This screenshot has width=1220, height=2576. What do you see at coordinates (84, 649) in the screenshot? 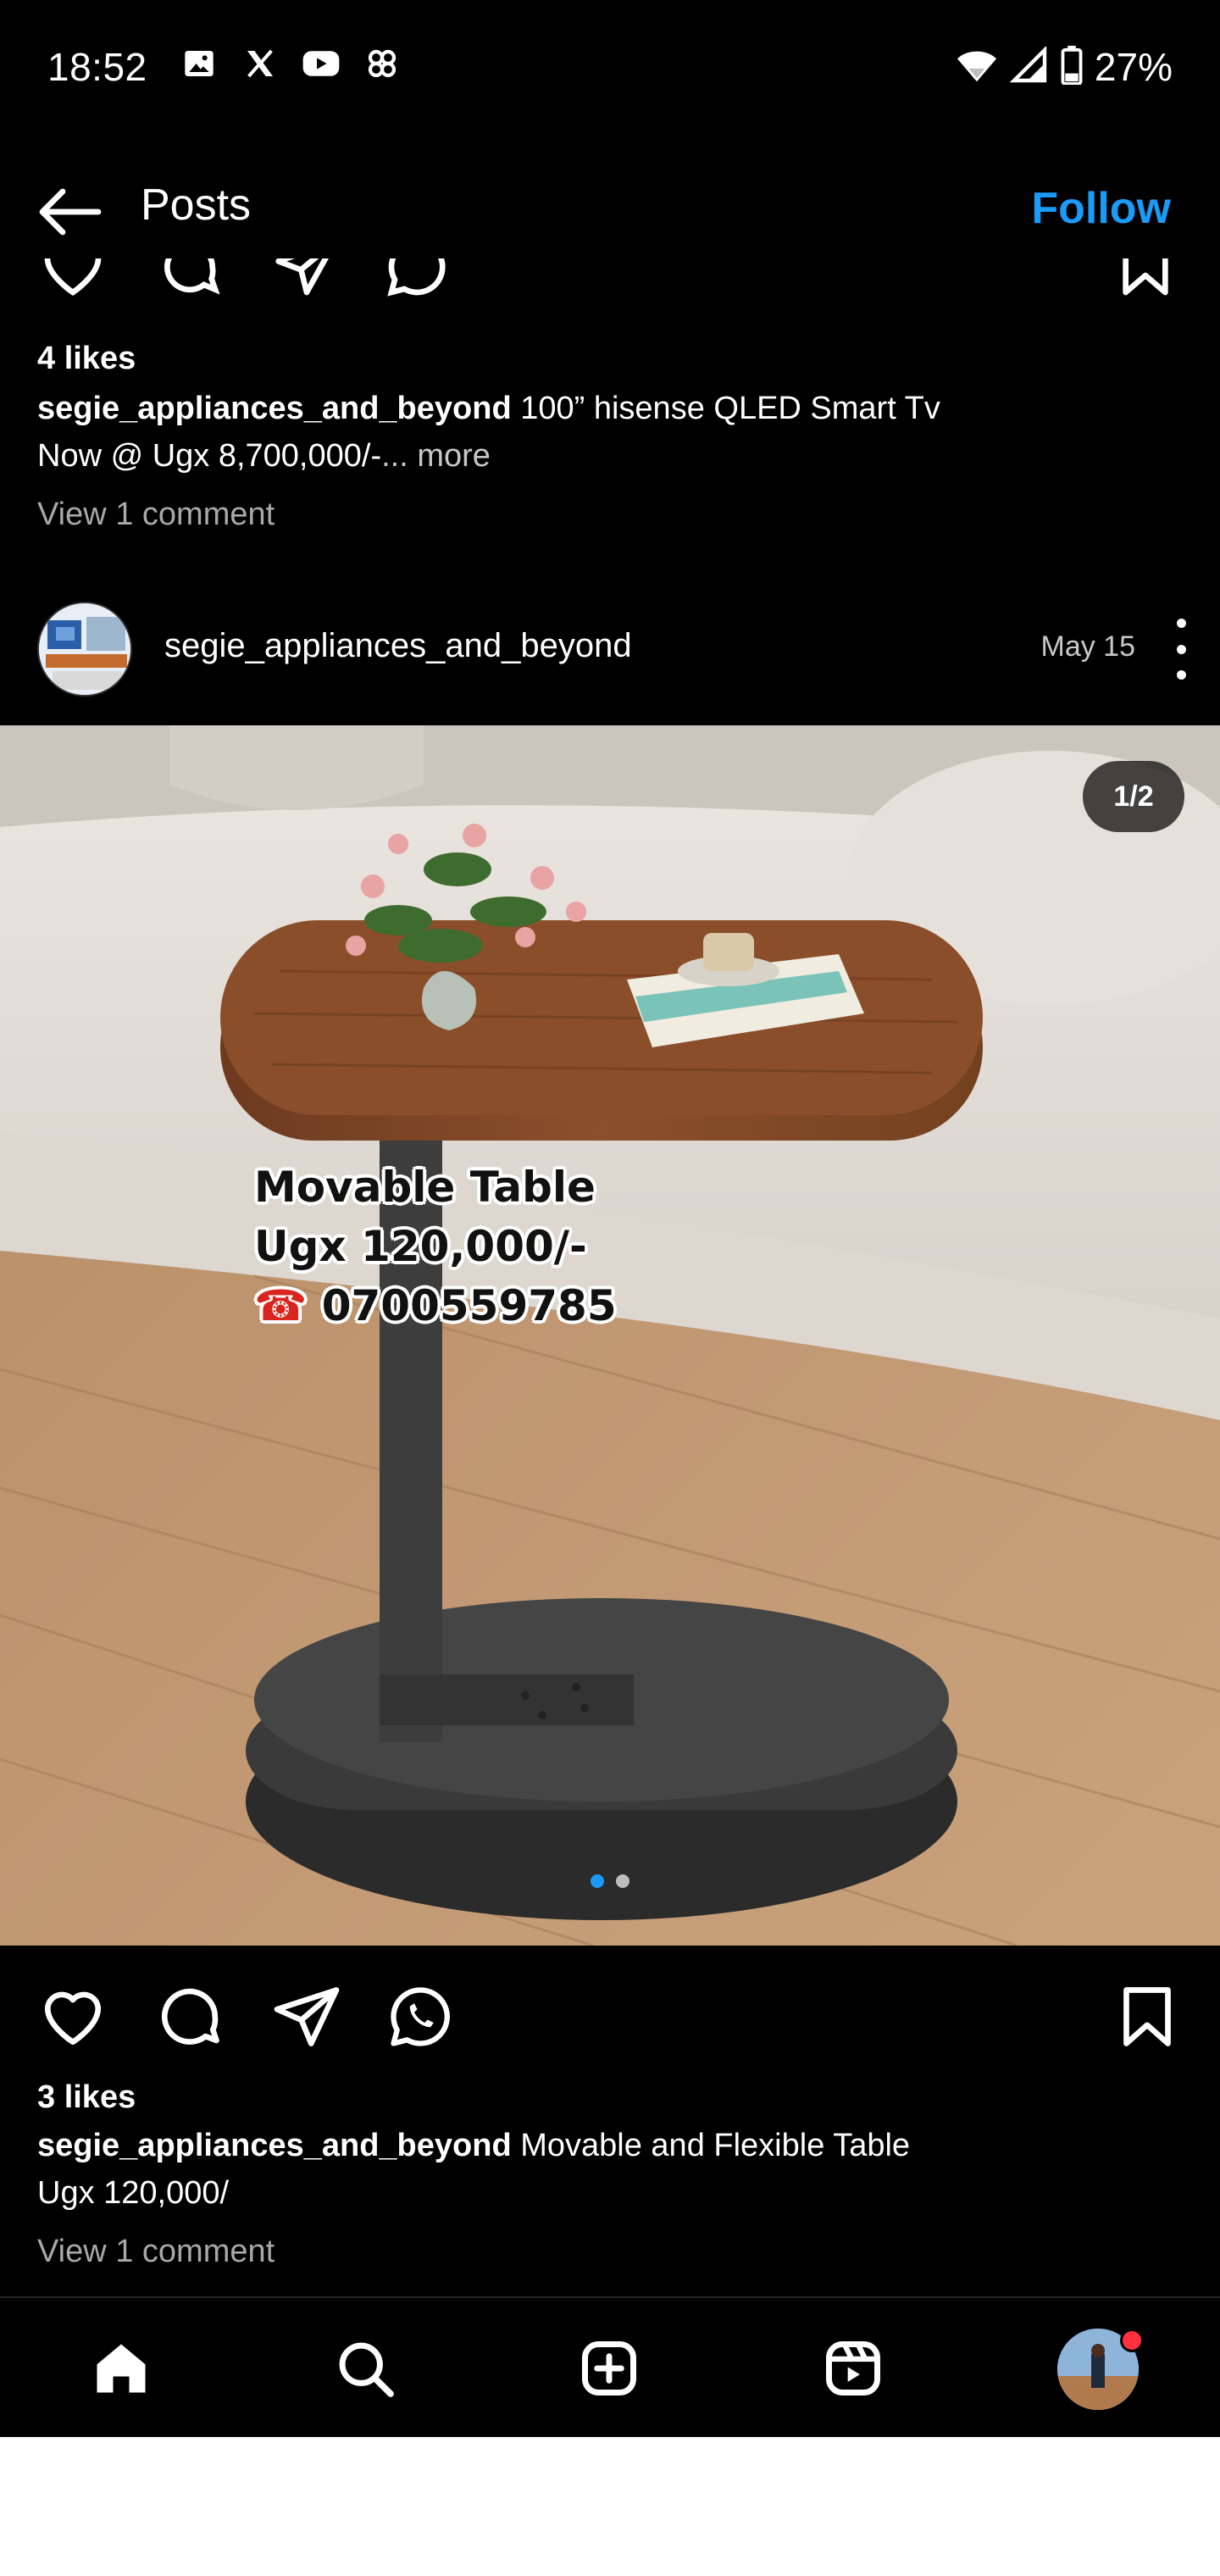
I see `avatar` at bounding box center [84, 649].